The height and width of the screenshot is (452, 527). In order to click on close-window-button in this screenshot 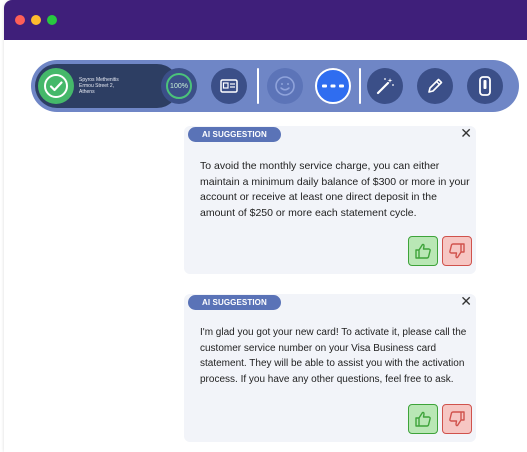, I will do `click(20, 20)`.